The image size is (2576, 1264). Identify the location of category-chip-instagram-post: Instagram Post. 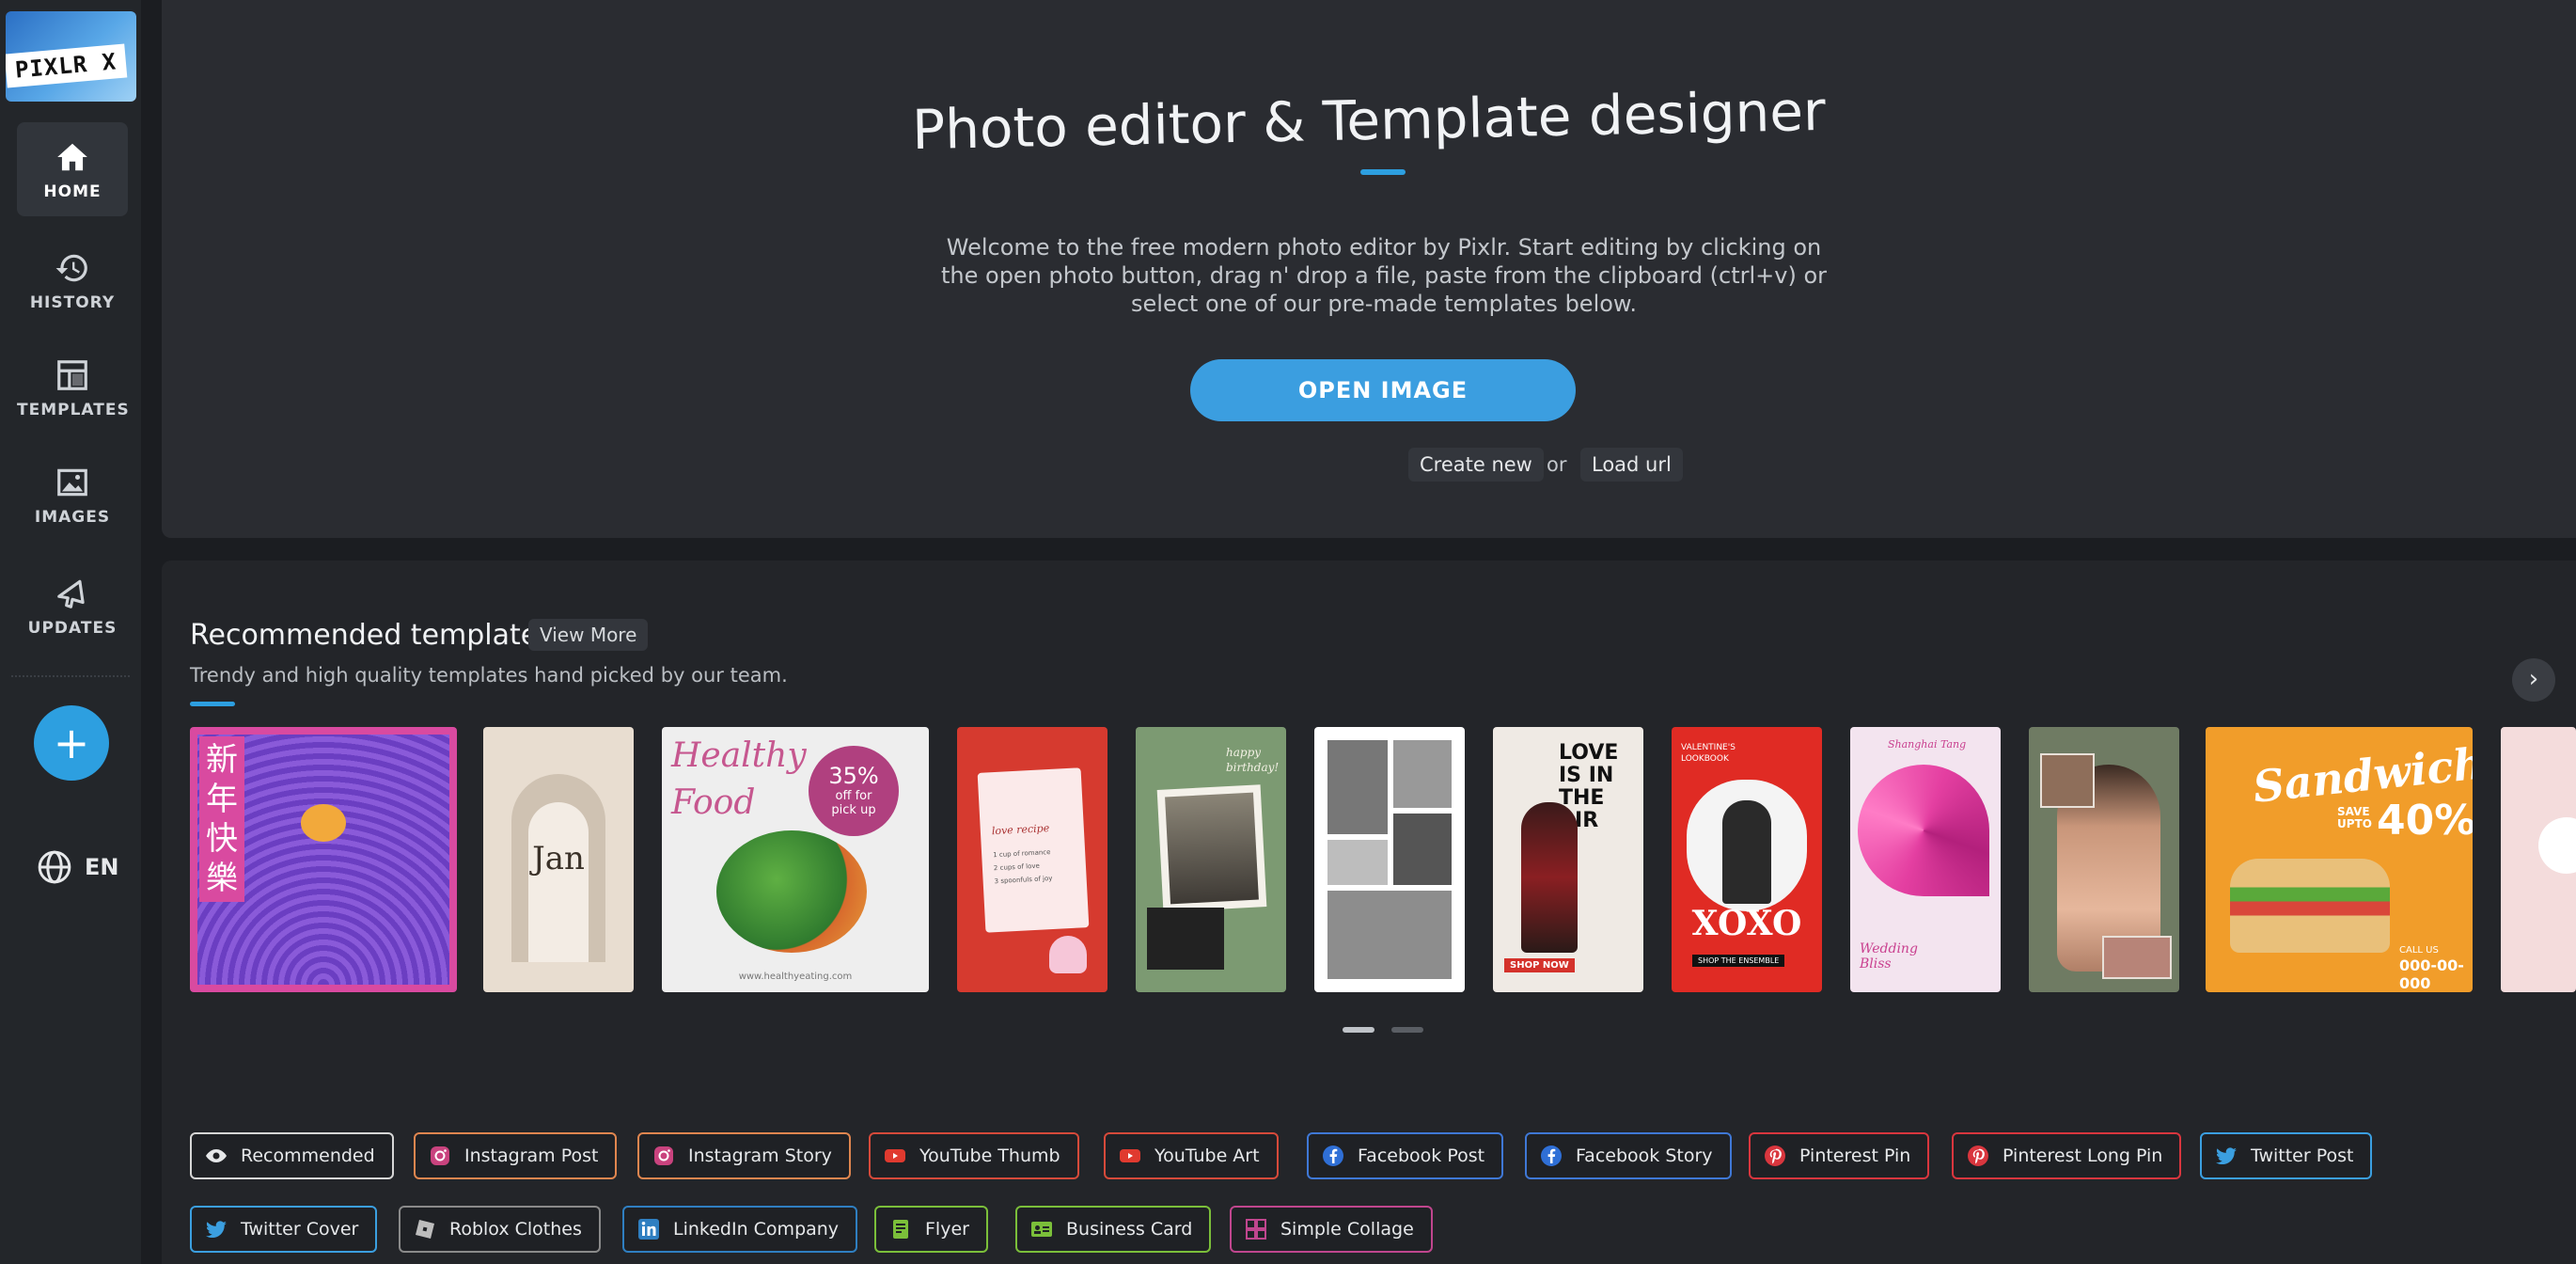
(516, 1155).